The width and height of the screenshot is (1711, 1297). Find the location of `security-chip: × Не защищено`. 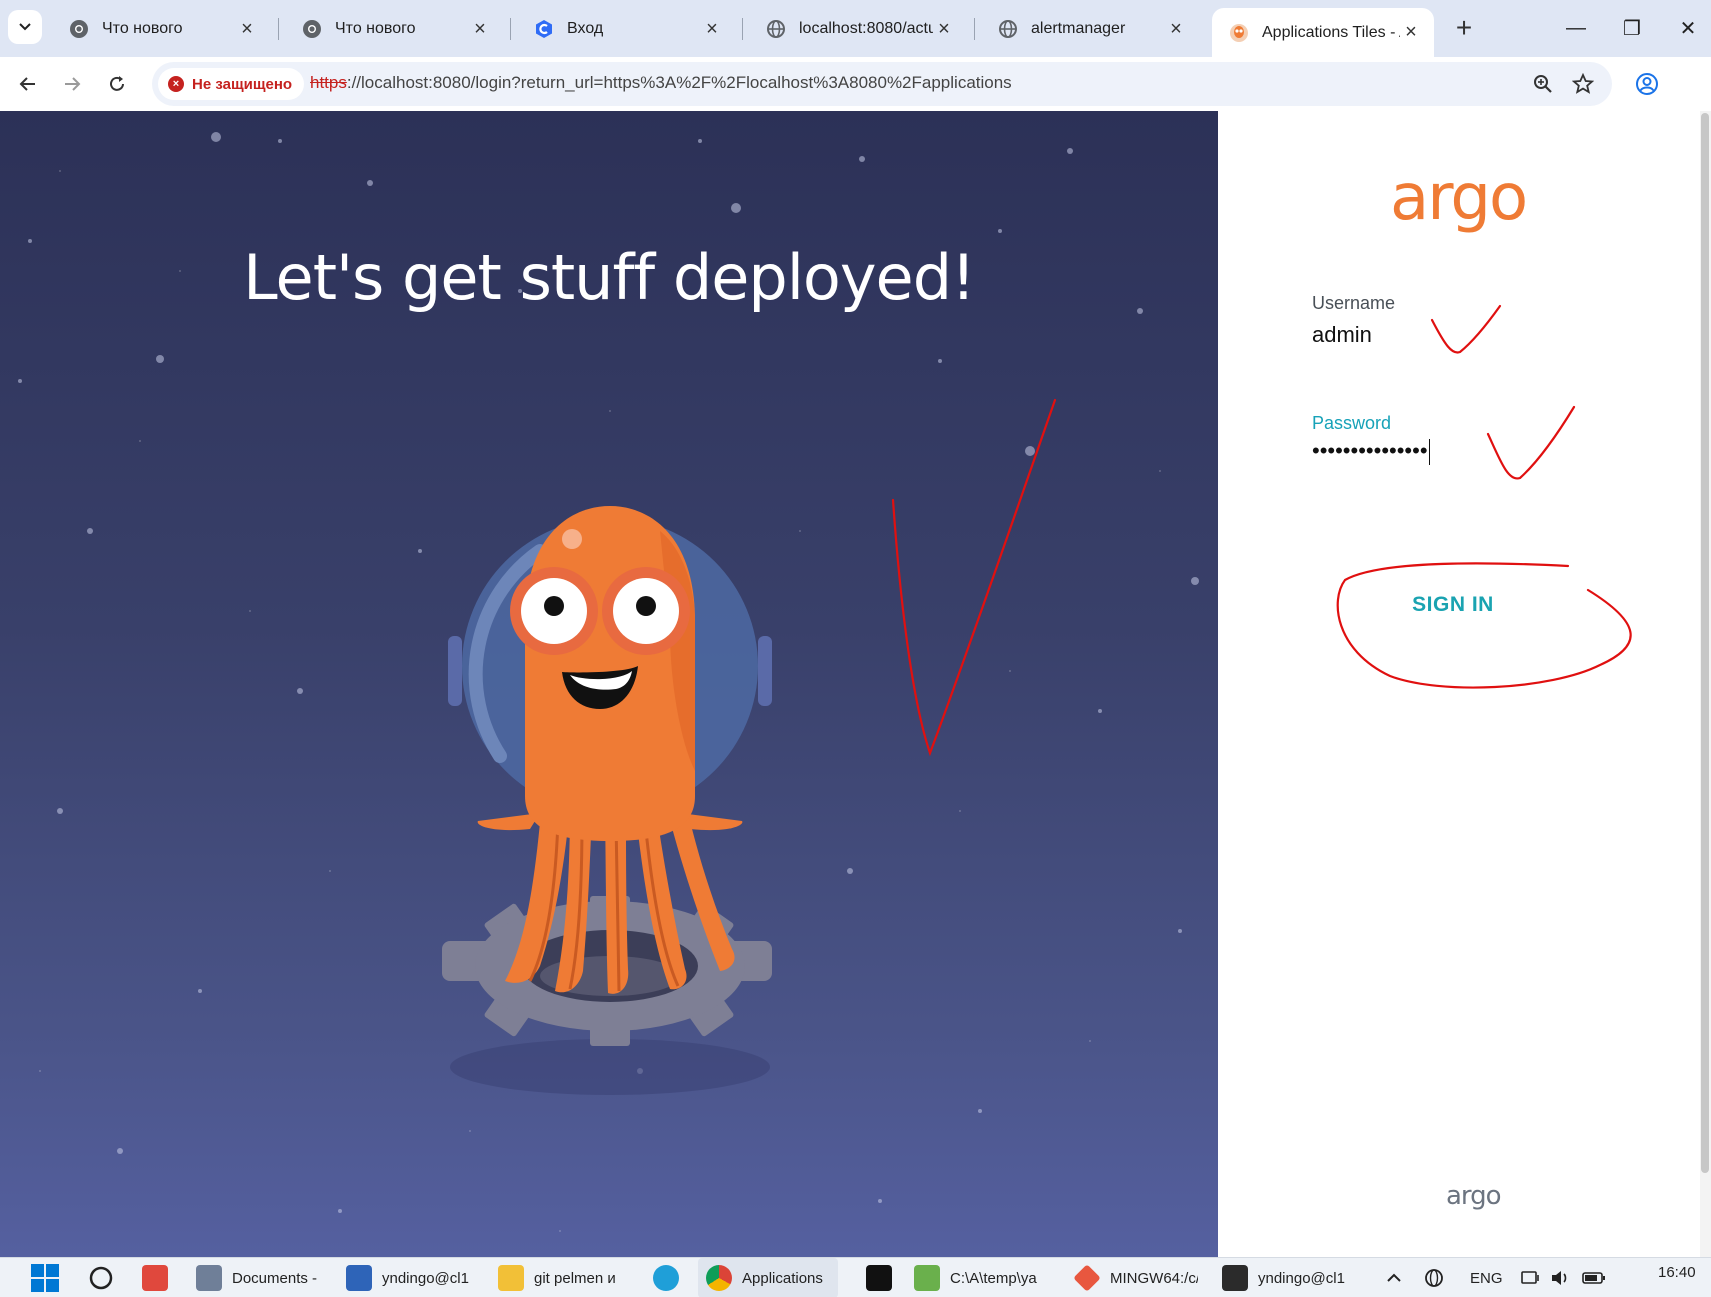

security-chip: × Не защищено is located at coordinates (231, 84).